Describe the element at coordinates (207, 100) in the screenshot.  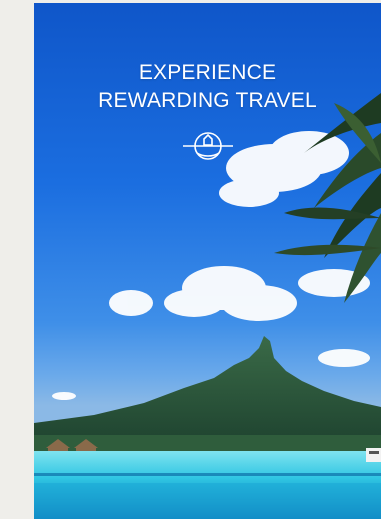
I see `headline-line-2: REWARDING TRAVEL` at that location.